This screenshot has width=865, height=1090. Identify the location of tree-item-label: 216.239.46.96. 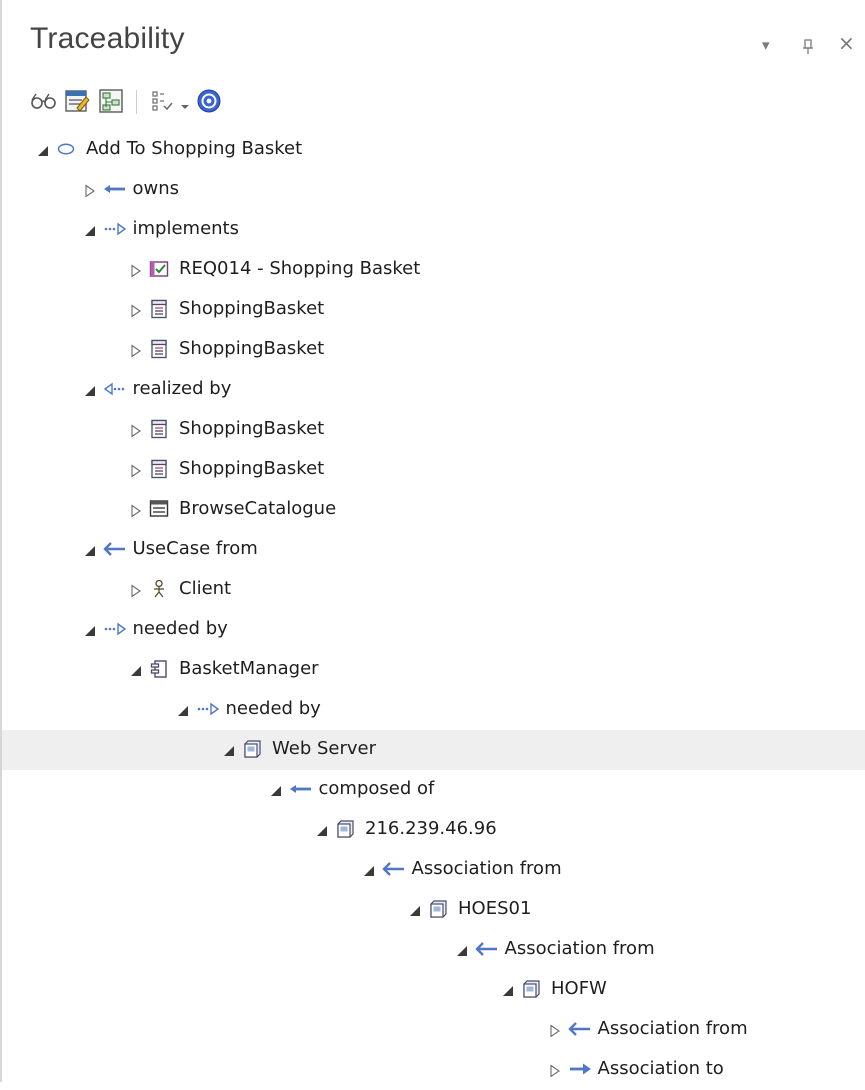
(431, 828).